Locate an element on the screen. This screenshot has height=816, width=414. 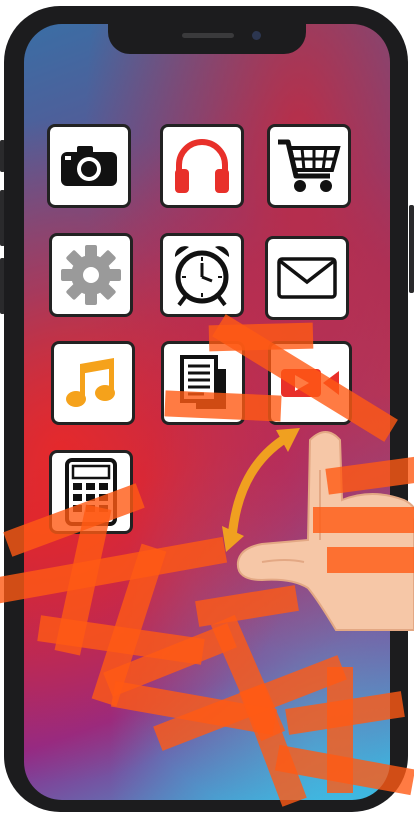
shopping-cart-icon is located at coordinates (309, 165).